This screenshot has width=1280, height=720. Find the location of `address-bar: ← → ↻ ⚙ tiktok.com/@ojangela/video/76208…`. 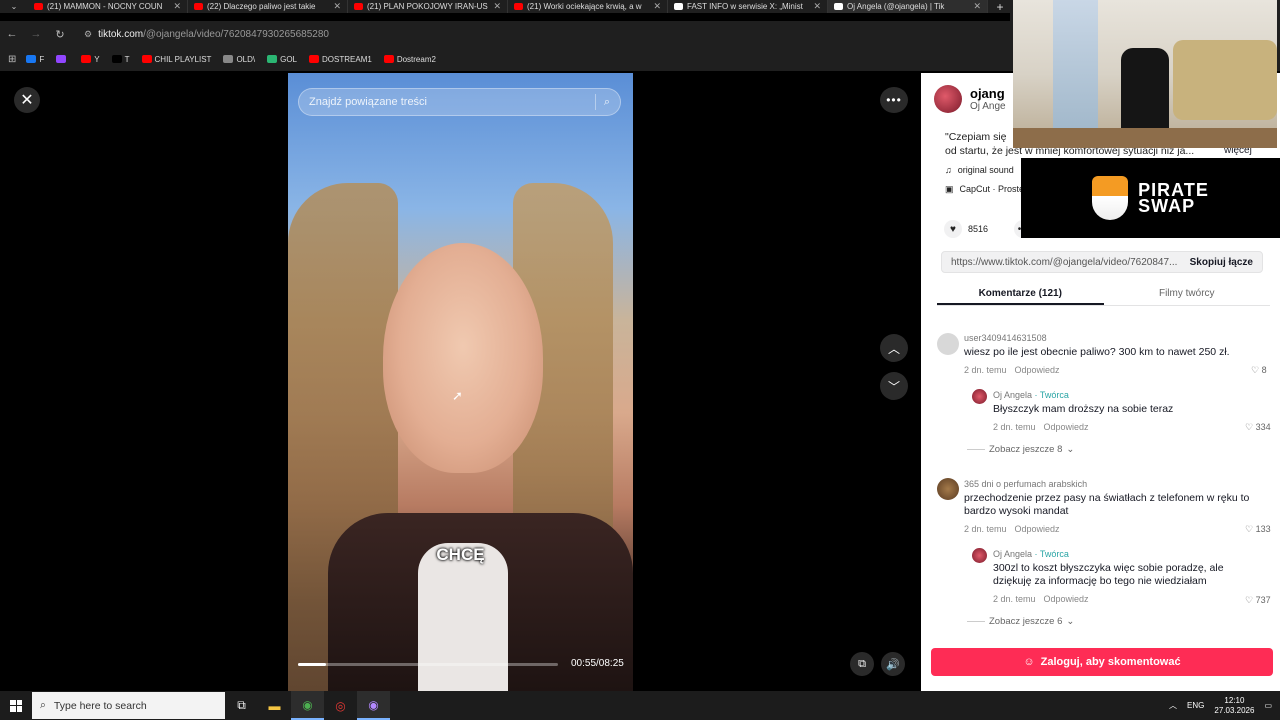

address-bar: ← → ↻ ⚙ tiktok.com/@ojangela/video/76208… is located at coordinates (505, 34).